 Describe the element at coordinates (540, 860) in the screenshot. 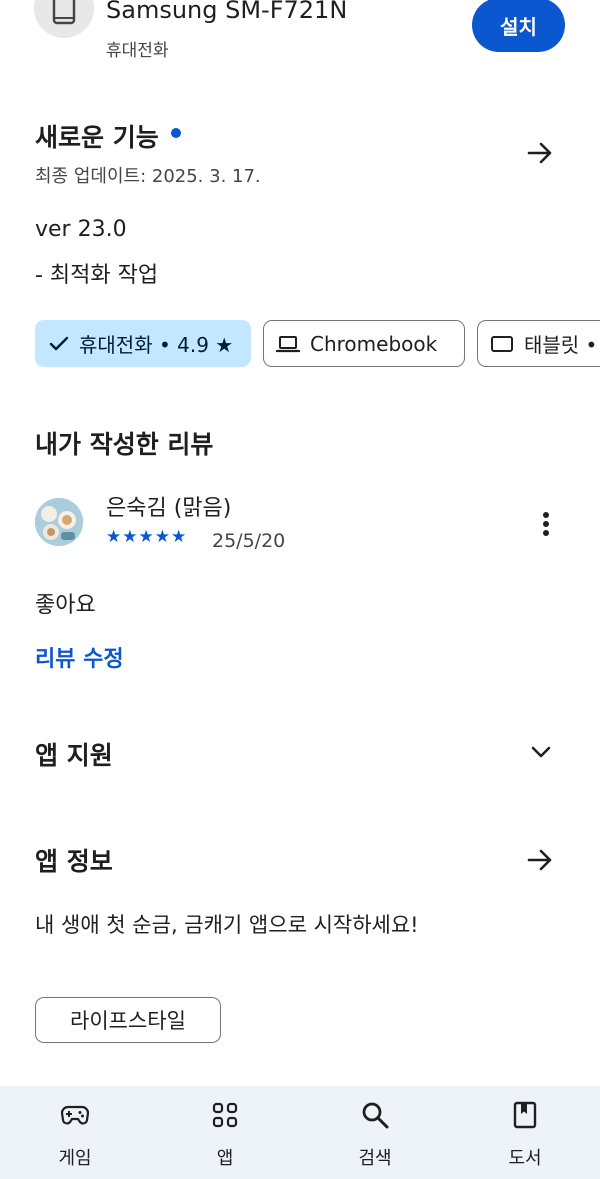

I see `app-info-arrow-icon` at that location.